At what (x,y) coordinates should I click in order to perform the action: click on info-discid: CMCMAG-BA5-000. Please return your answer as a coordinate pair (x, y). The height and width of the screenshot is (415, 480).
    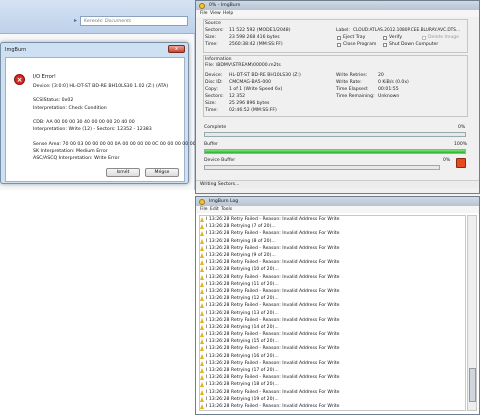
    Looking at the image, I should click on (250, 82).